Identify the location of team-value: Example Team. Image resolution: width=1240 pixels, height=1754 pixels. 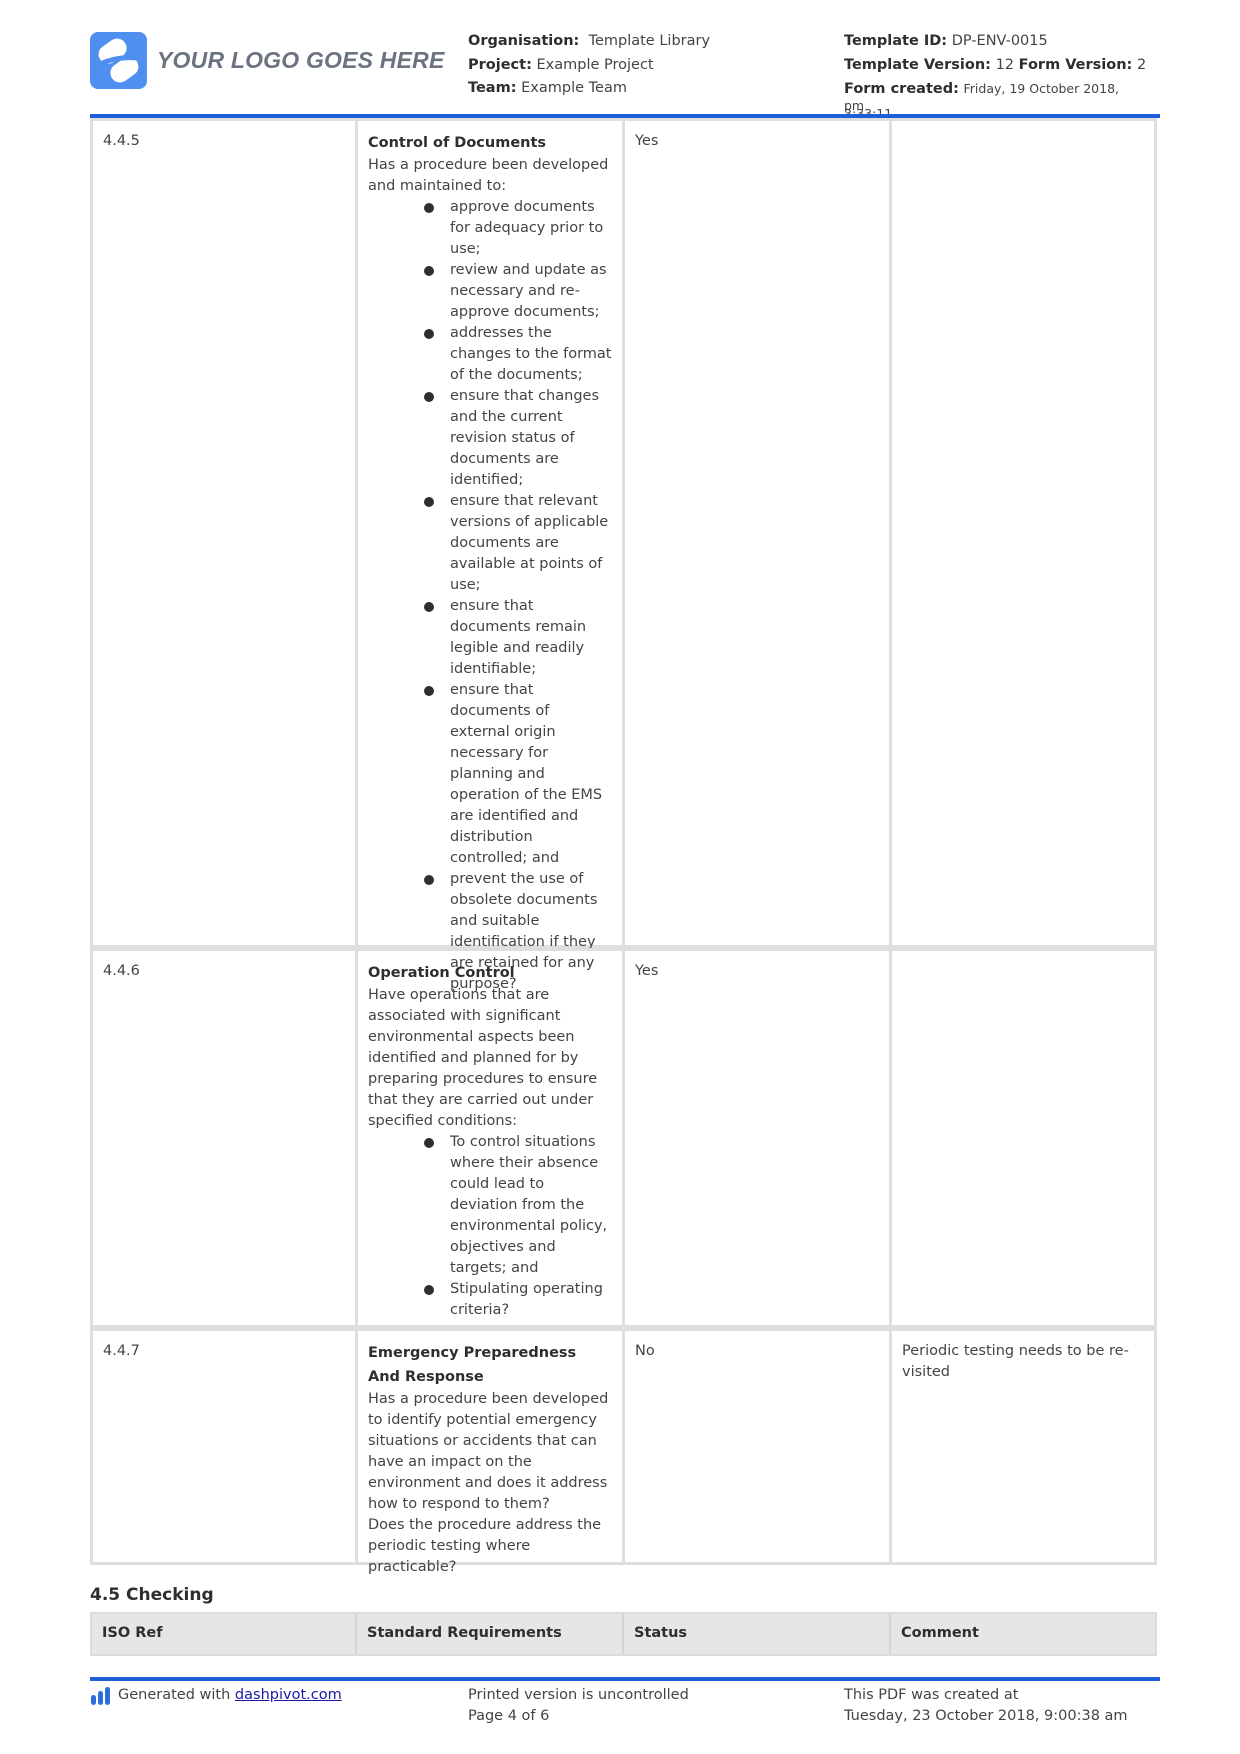
(574, 88).